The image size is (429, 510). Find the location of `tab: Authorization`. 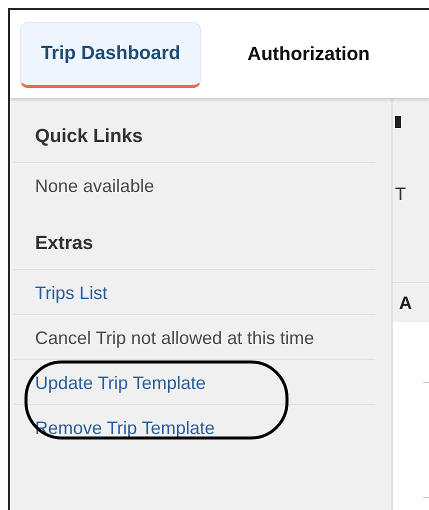

tab: Authorization is located at coordinates (308, 55).